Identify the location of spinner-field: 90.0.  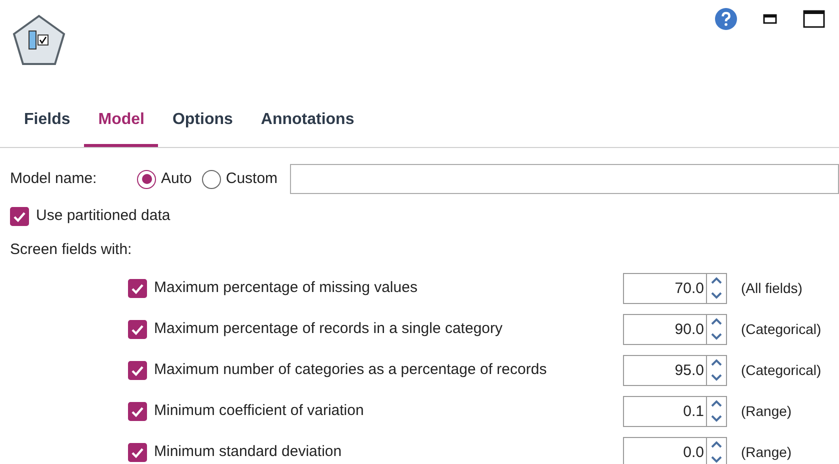
(675, 329).